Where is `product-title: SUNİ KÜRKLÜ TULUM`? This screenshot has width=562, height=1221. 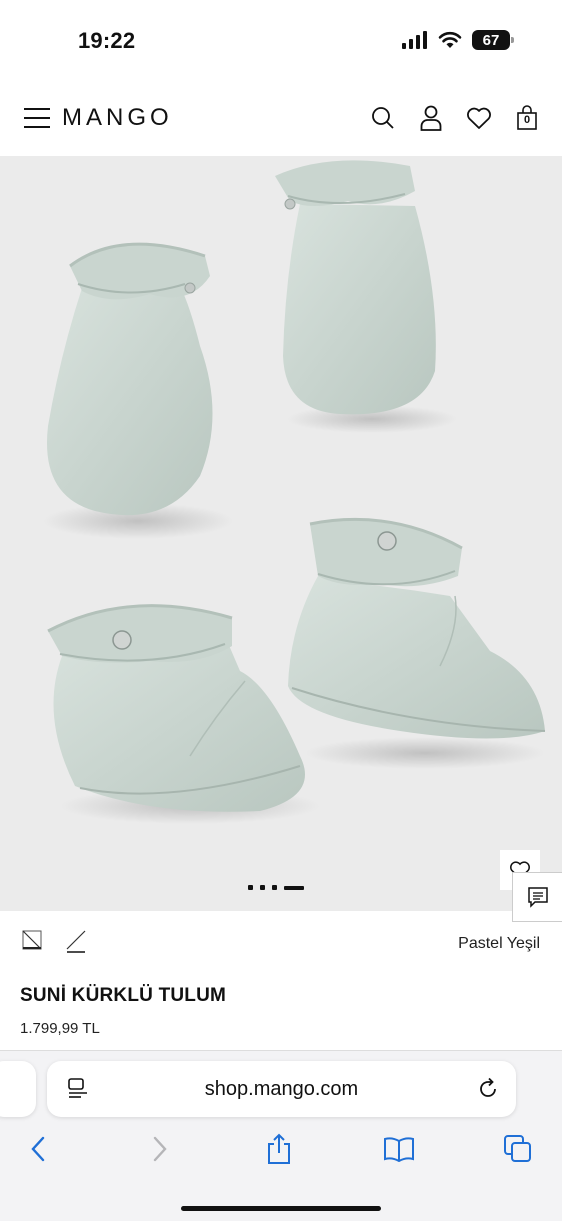 product-title: SUNİ KÜRKLÜ TULUM is located at coordinates (123, 995).